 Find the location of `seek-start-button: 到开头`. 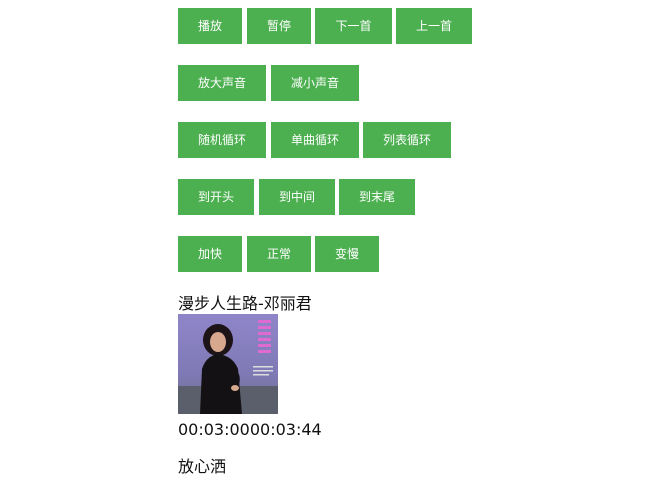

seek-start-button: 到开头 is located at coordinates (216, 197).